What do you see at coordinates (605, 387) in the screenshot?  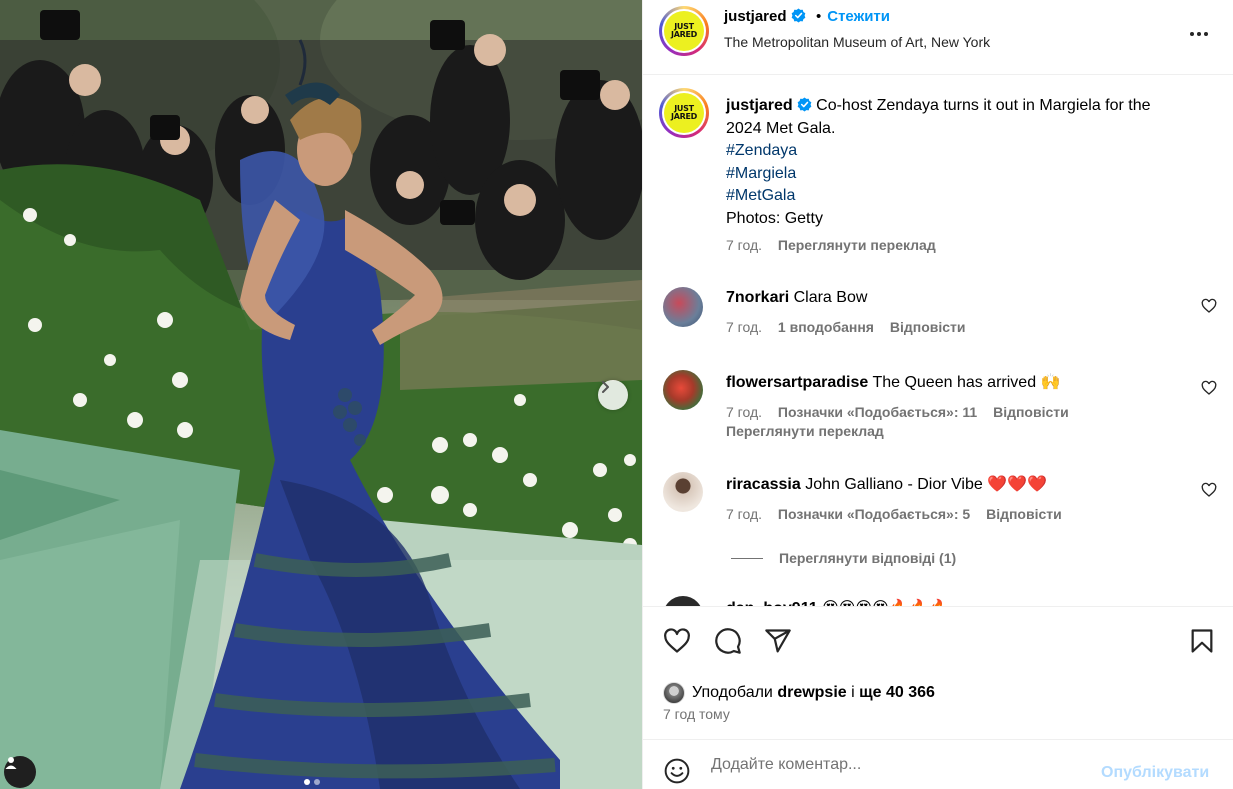 I see `next-arrow-icon` at bounding box center [605, 387].